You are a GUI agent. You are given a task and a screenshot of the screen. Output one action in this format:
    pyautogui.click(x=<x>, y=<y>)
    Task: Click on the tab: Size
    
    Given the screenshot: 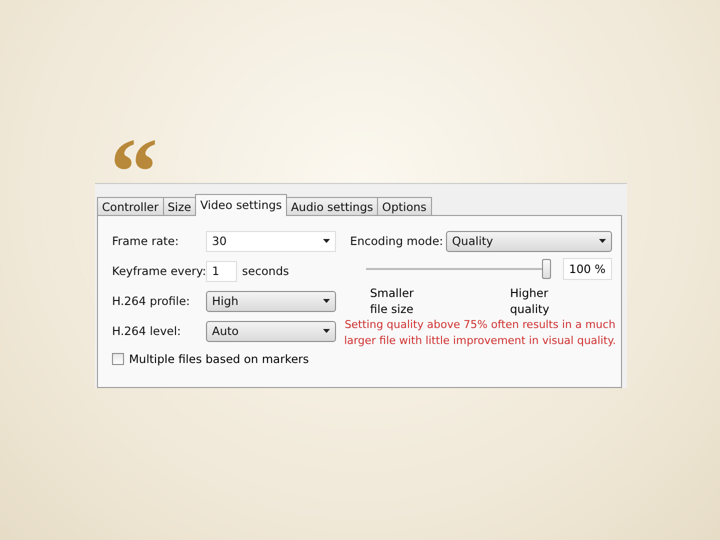 What is the action you would take?
    pyautogui.click(x=179, y=206)
    